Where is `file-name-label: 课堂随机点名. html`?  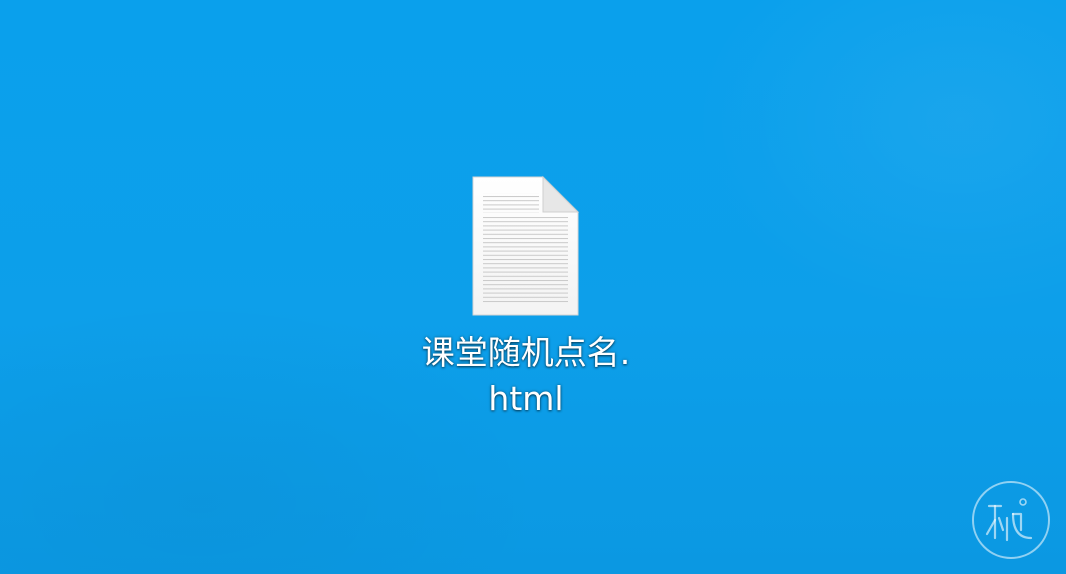
file-name-label: 课堂随机点名. html is located at coordinates (526, 376).